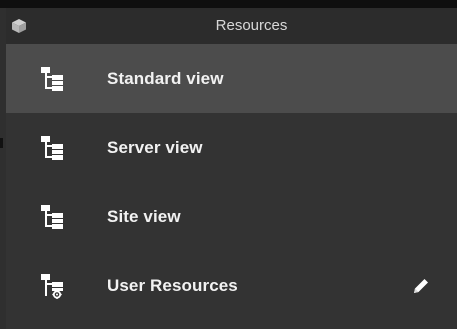 This screenshot has height=329, width=457. Describe the element at coordinates (228, 4) in the screenshot. I see `window-top-edge` at that location.